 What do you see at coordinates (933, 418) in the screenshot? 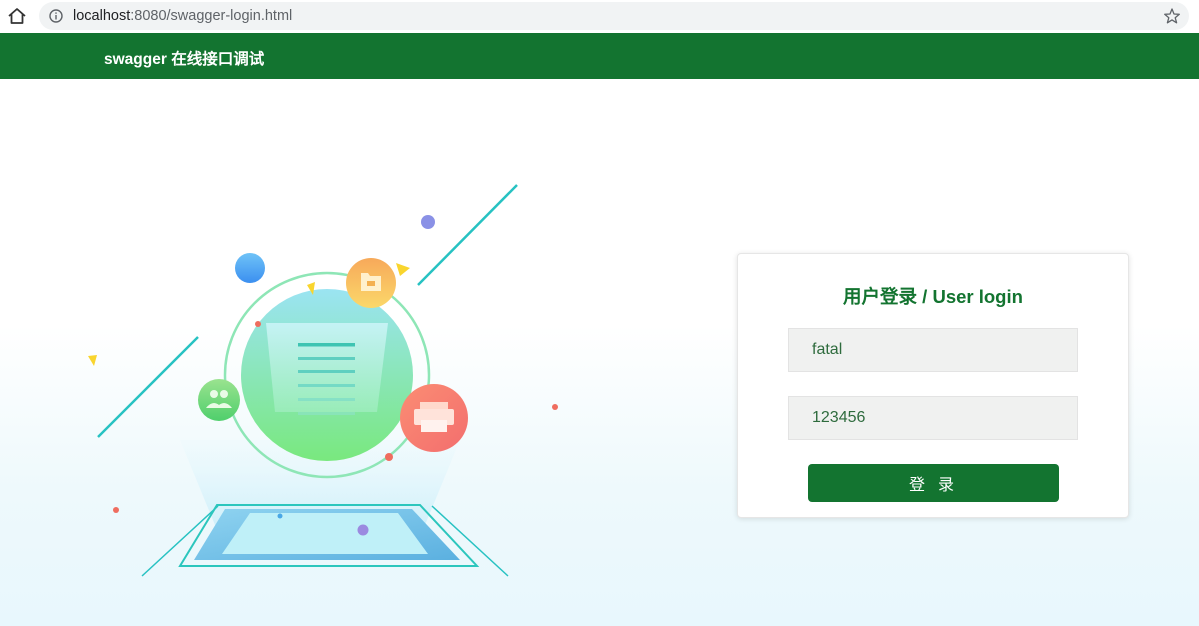
I see `password-input` at bounding box center [933, 418].